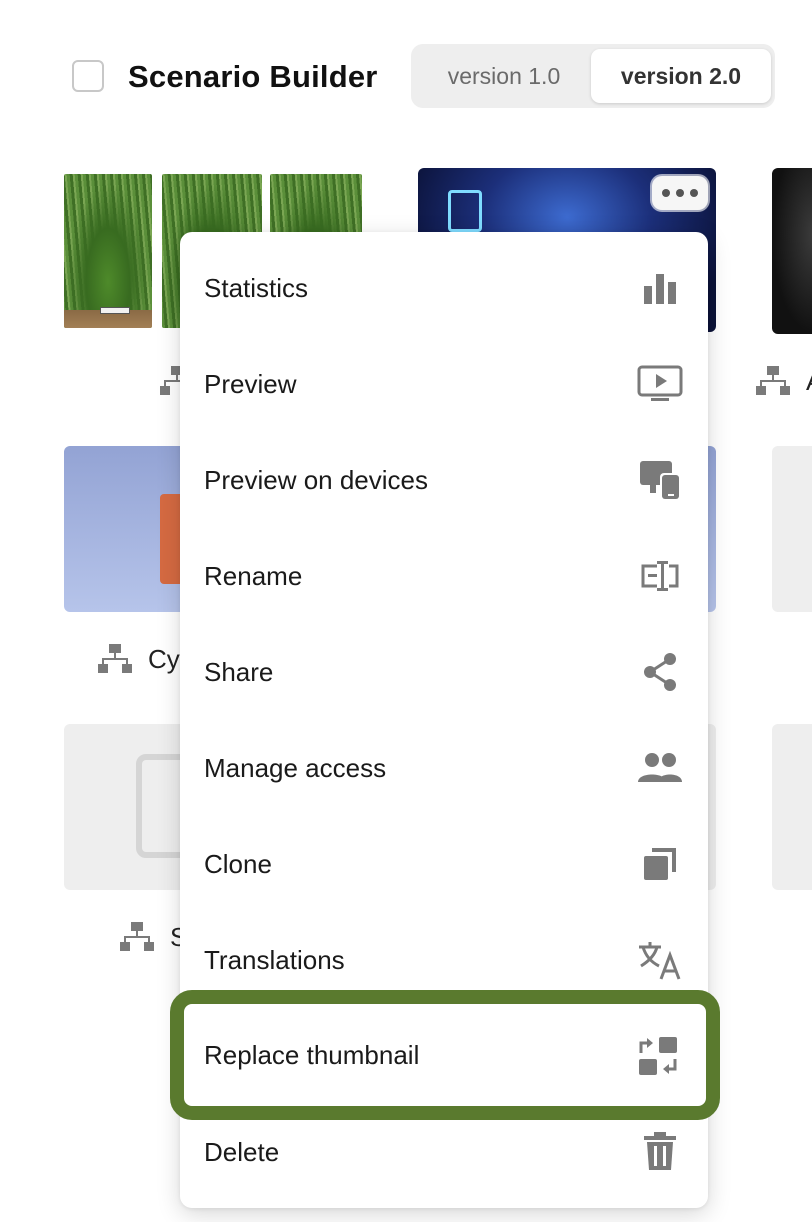 The height and width of the screenshot is (1222, 812). I want to click on menu-item-label: Rename, so click(253, 576).